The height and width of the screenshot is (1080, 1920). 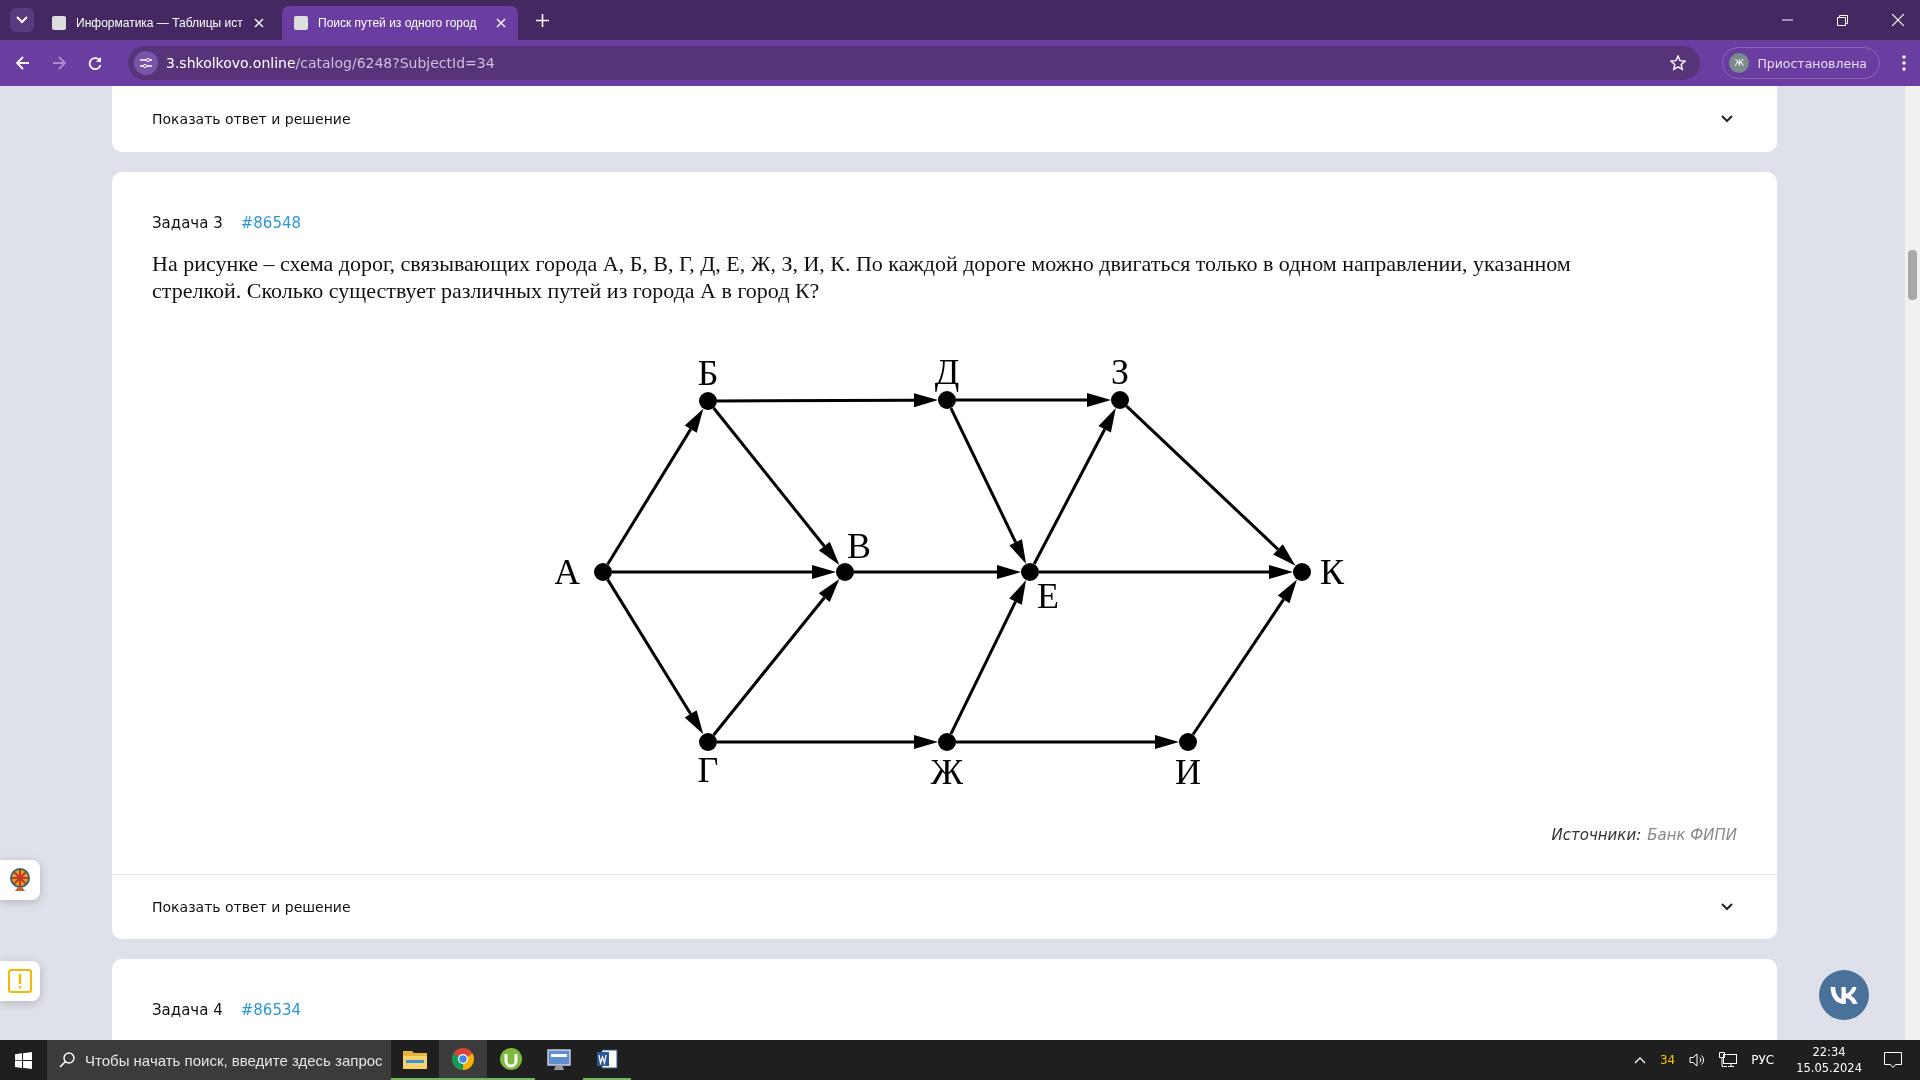 What do you see at coordinates (542, 20) in the screenshot?
I see `new-tab-icon` at bounding box center [542, 20].